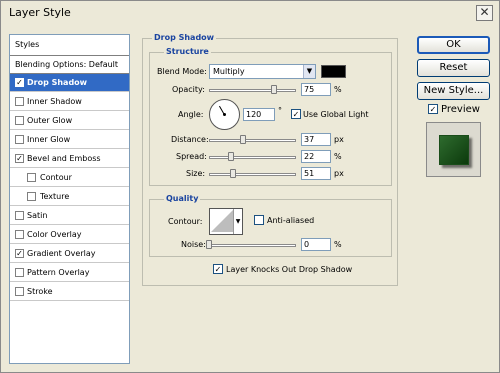 Image resolution: width=500 pixels, height=373 pixels. What do you see at coordinates (187, 51) in the screenshot?
I see `structure-title: Structure` at bounding box center [187, 51].